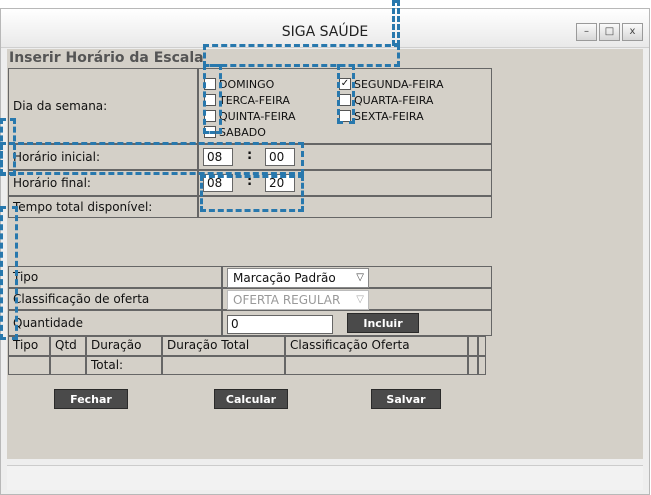  I want to click on window-title: SIGA SAÚDE, so click(325, 32).